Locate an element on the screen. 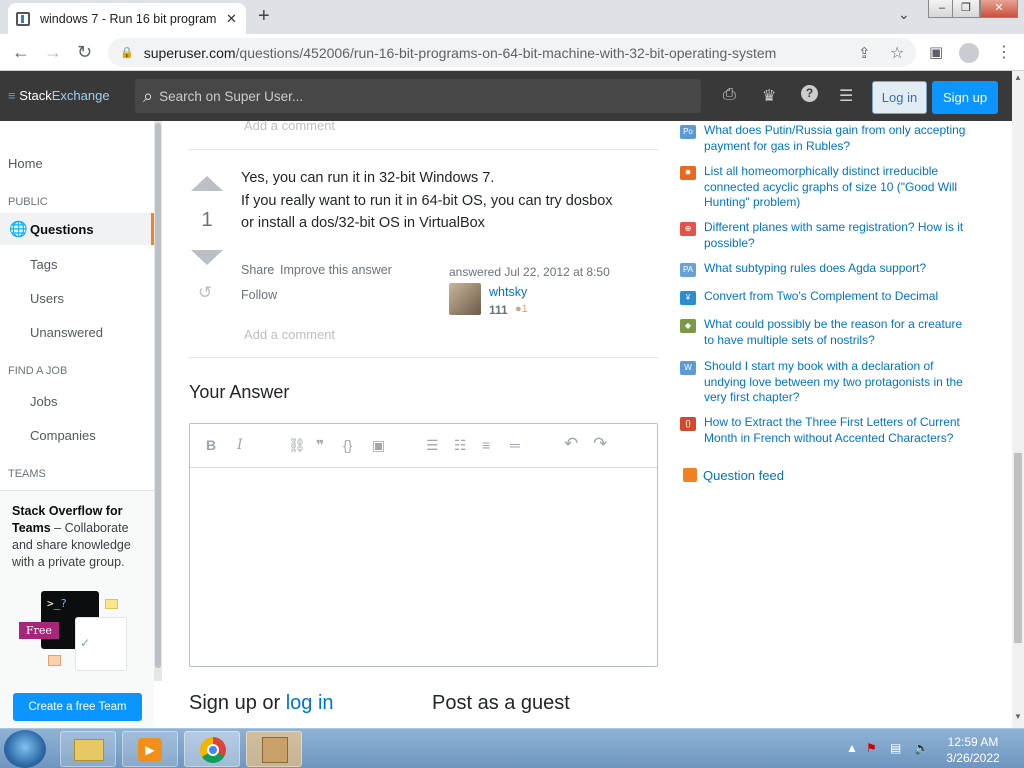 This screenshot has width=1024, height=768. volume-icon: 🔈 is located at coordinates (921, 748).